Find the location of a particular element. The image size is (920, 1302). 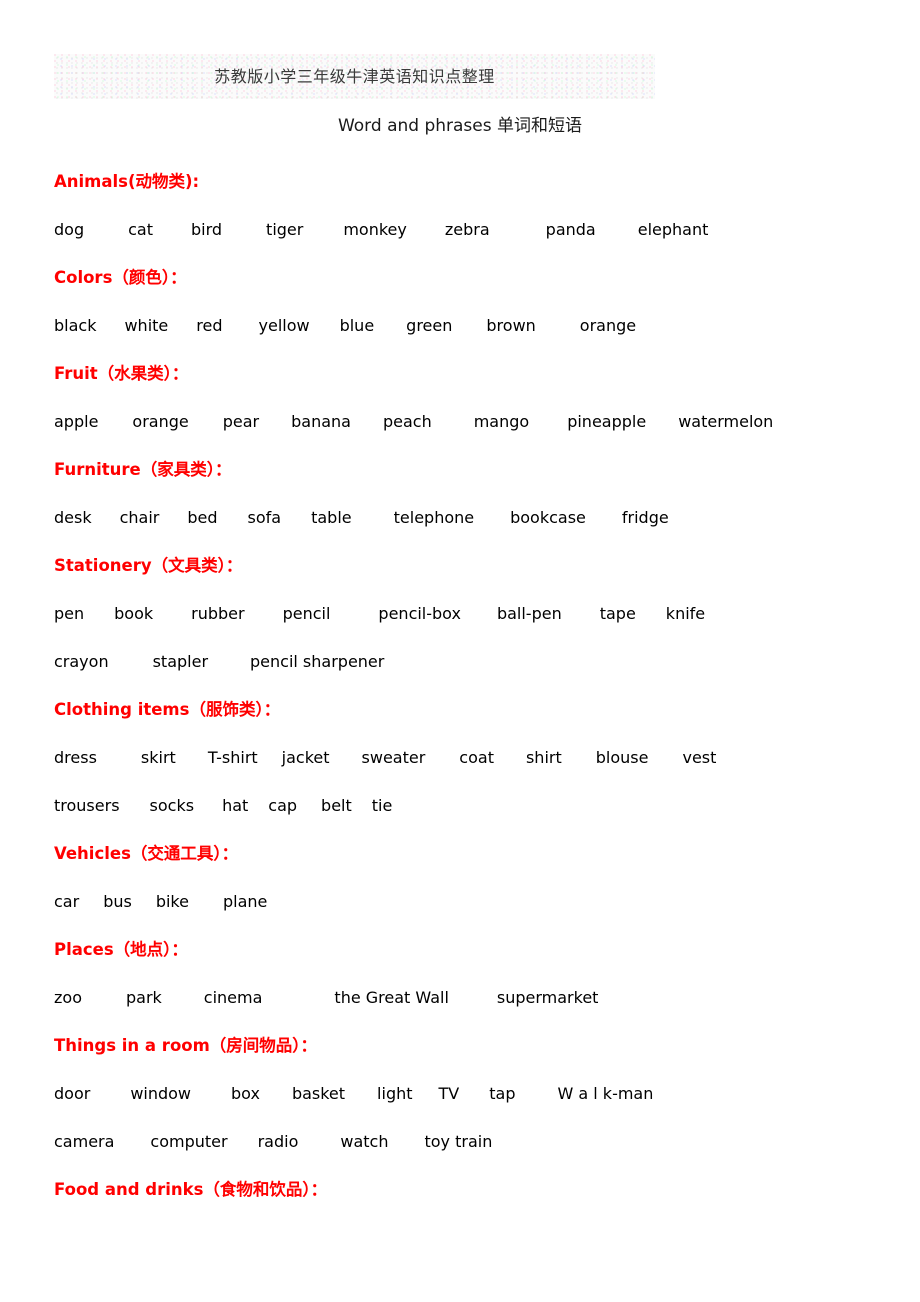

document-title-bar: 苏教版小学三年级牛津英语知识点整理 is located at coordinates (354, 76).